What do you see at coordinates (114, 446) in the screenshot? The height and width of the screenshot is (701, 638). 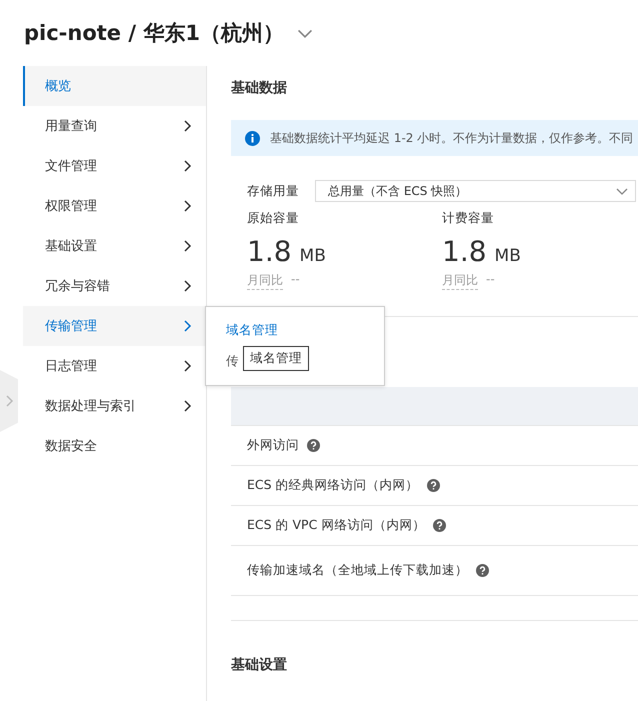 I see `sidebar-item: 数据安全` at bounding box center [114, 446].